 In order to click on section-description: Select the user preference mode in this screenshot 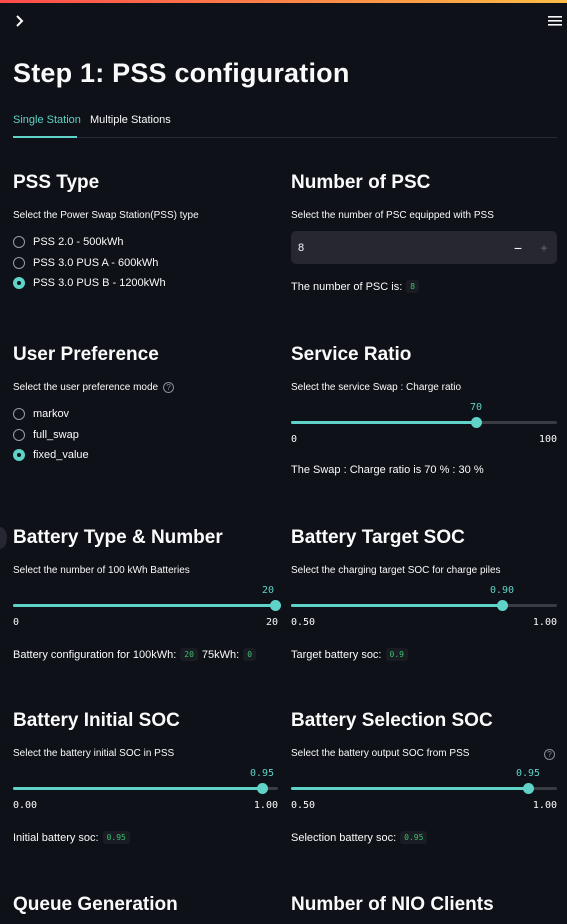, I will do `click(86, 387)`.